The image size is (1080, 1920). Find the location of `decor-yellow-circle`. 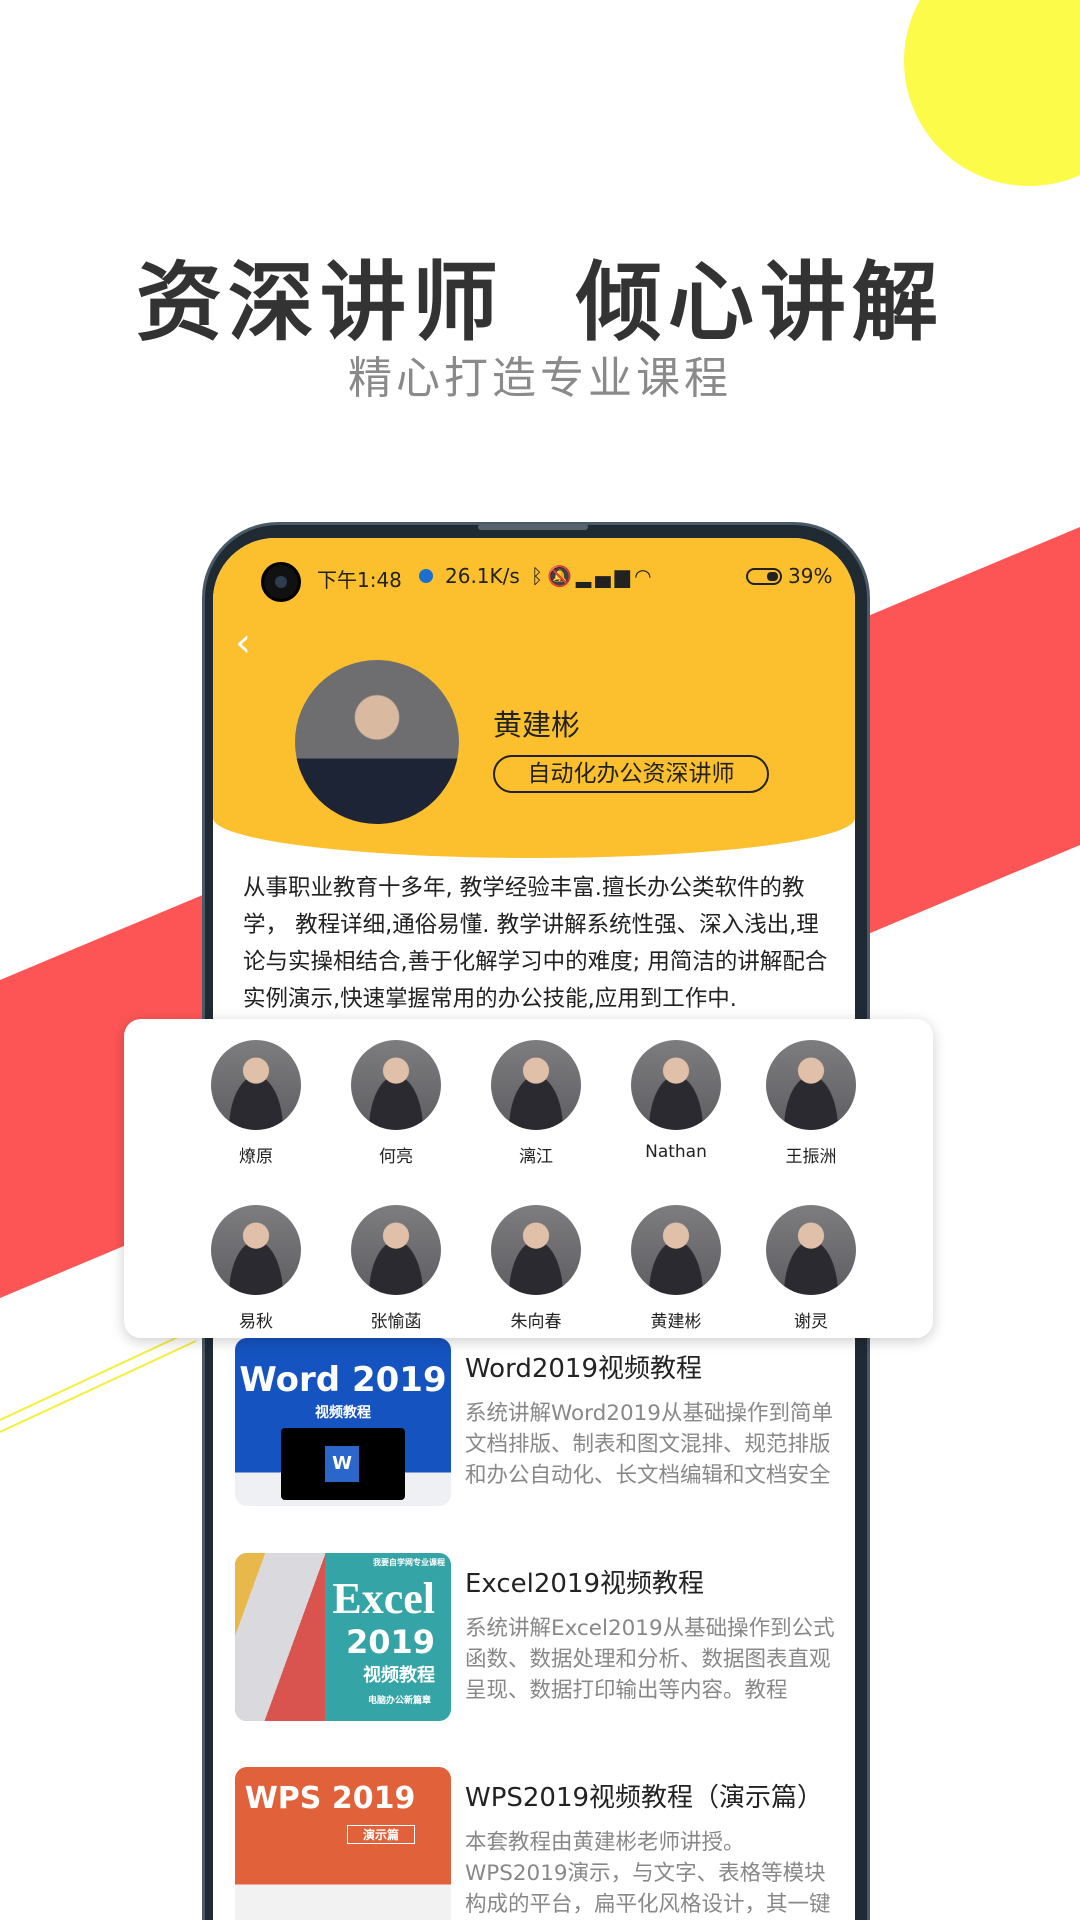

decor-yellow-circle is located at coordinates (992, 93).